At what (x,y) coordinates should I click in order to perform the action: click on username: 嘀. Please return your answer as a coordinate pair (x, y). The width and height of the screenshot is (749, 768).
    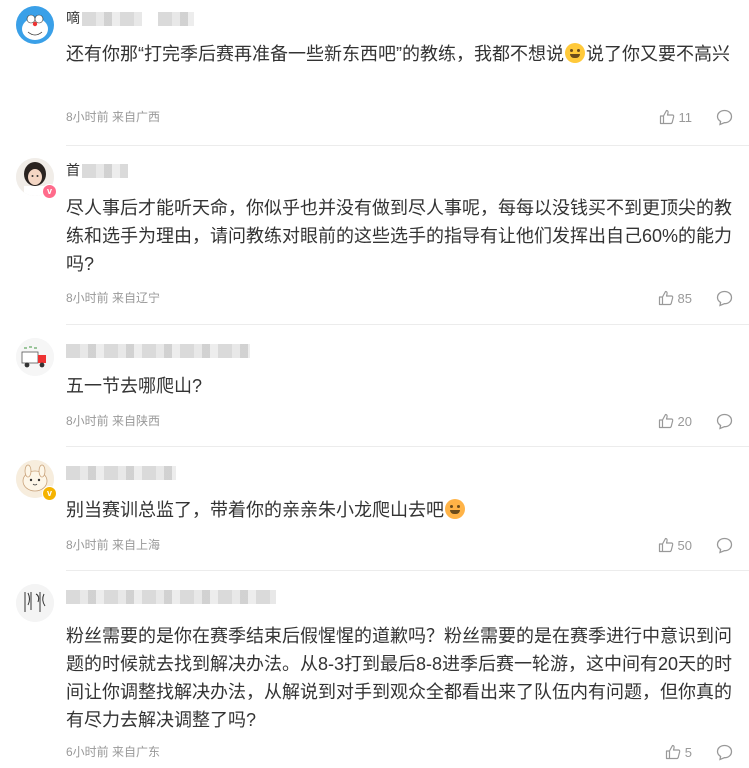
    Looking at the image, I should click on (130, 18).